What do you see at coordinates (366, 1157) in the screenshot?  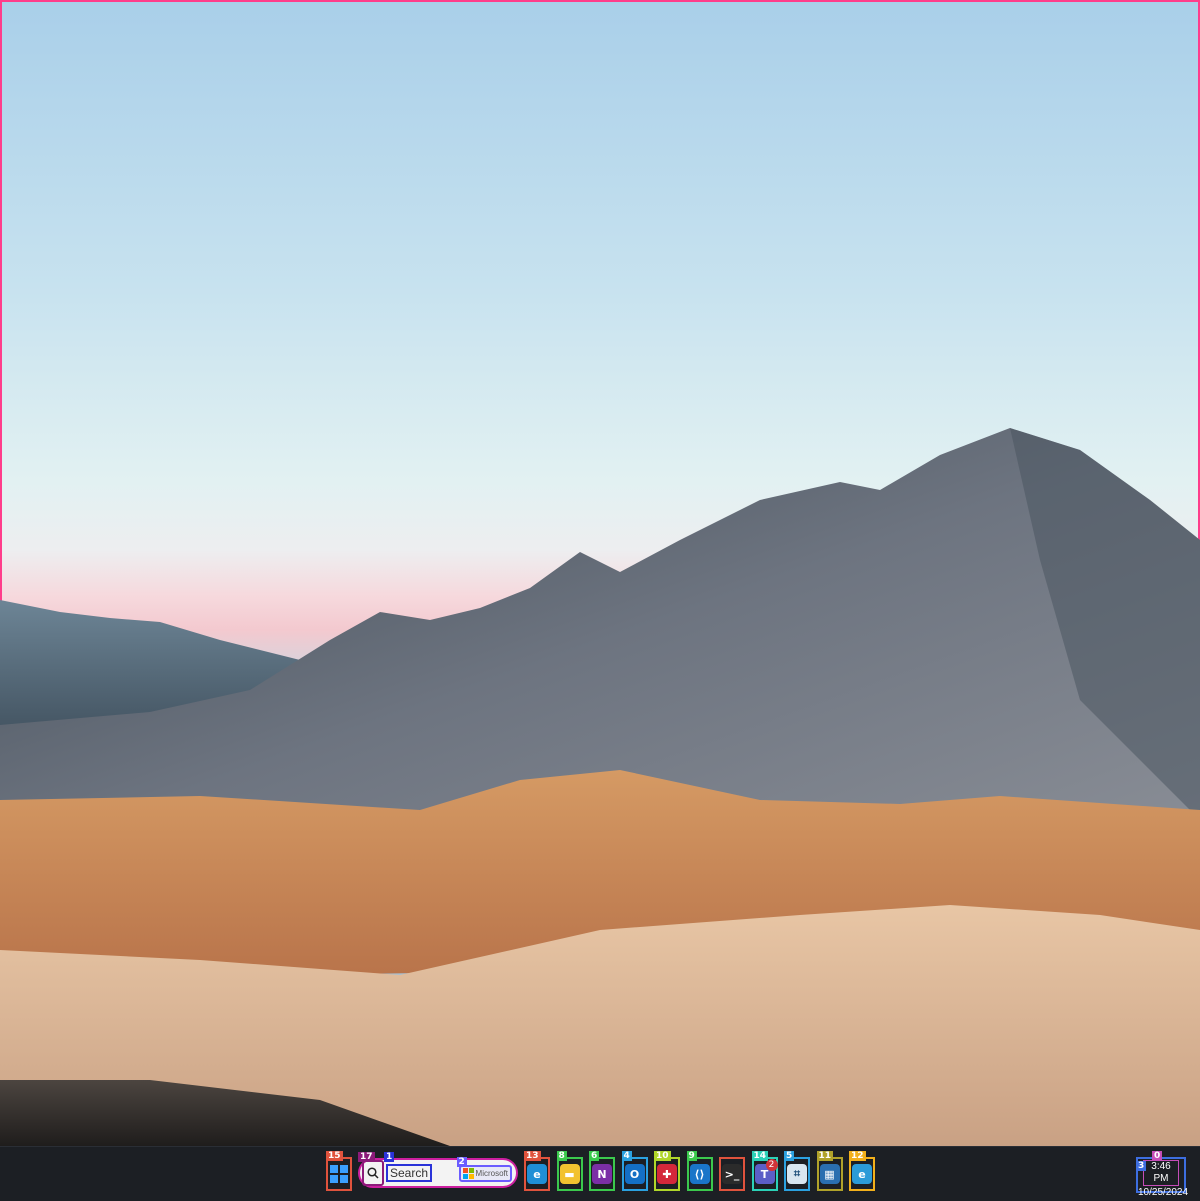 I see `search-badge: 17` at bounding box center [366, 1157].